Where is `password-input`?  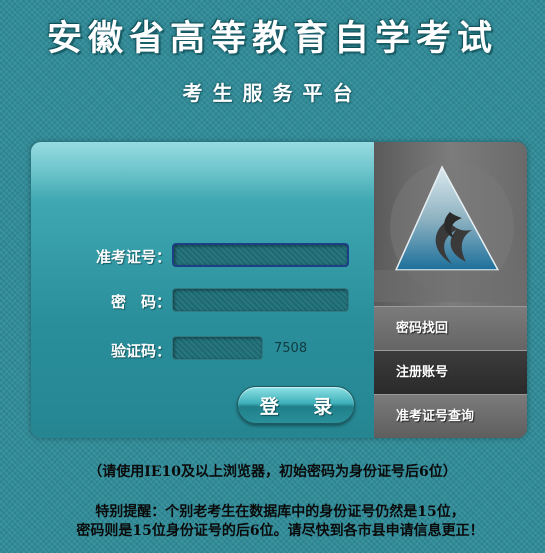
password-input is located at coordinates (260, 300).